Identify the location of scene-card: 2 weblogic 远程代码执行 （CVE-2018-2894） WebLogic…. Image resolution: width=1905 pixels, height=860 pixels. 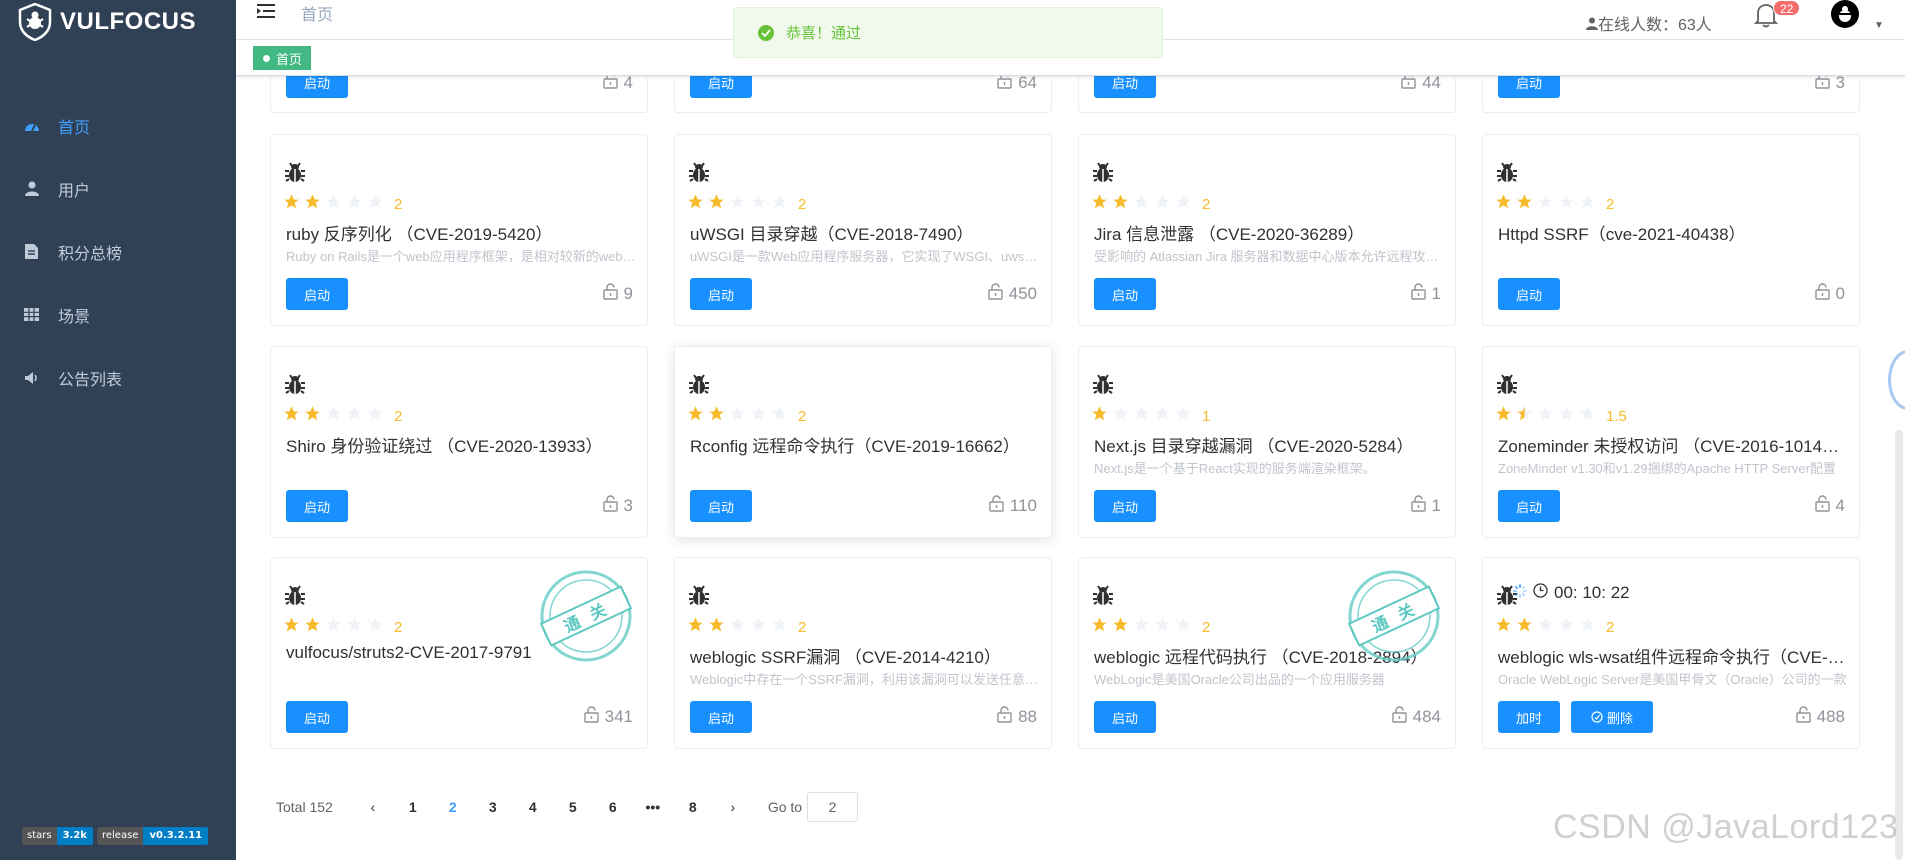
(1267, 653).